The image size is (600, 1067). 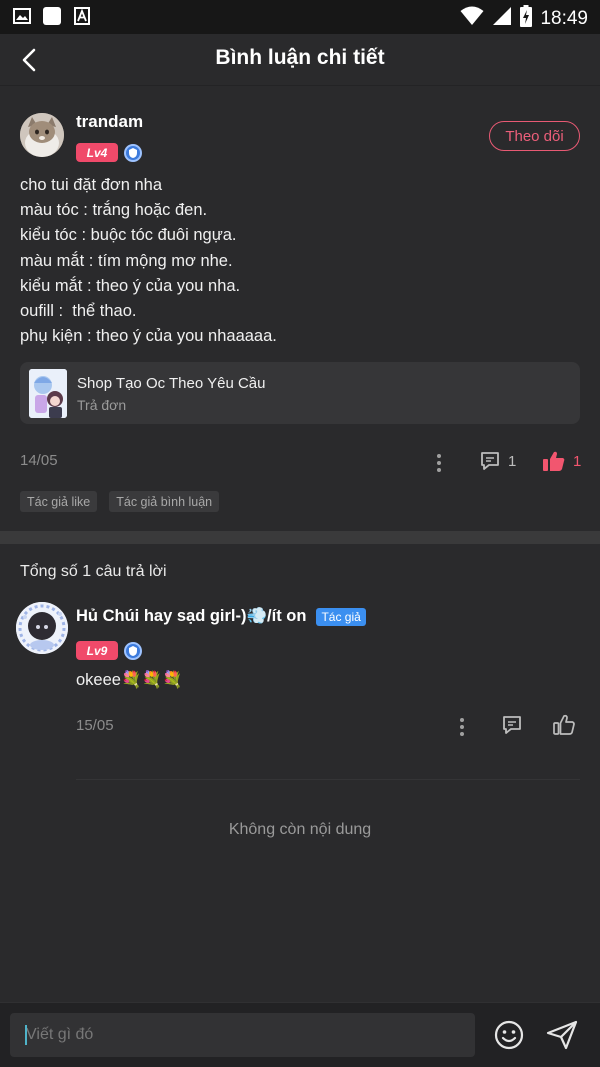 I want to click on reply-meta: 15/05, so click(x=328, y=727).